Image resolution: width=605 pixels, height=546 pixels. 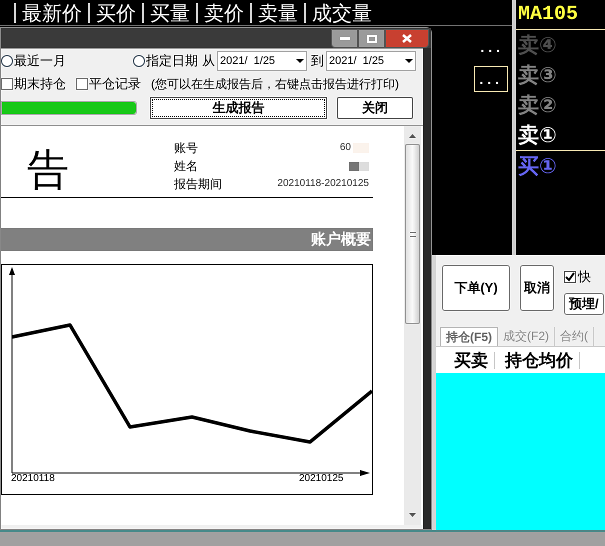 I want to click on minimize-button, so click(x=344, y=38).